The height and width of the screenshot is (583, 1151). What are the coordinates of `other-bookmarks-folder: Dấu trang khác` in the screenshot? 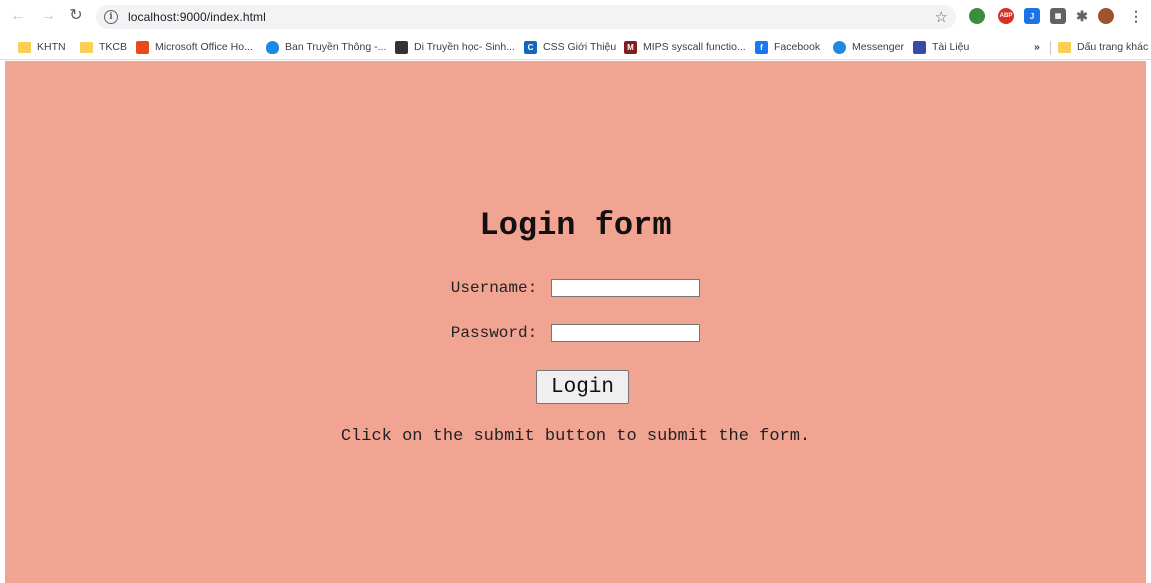 It's located at (1103, 47).